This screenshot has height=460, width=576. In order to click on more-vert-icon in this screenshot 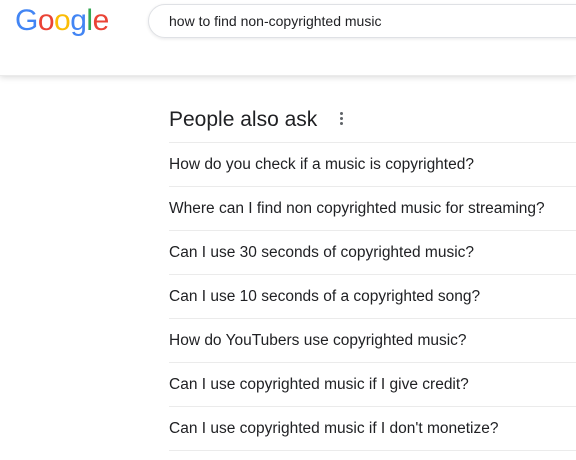, I will do `click(341, 119)`.